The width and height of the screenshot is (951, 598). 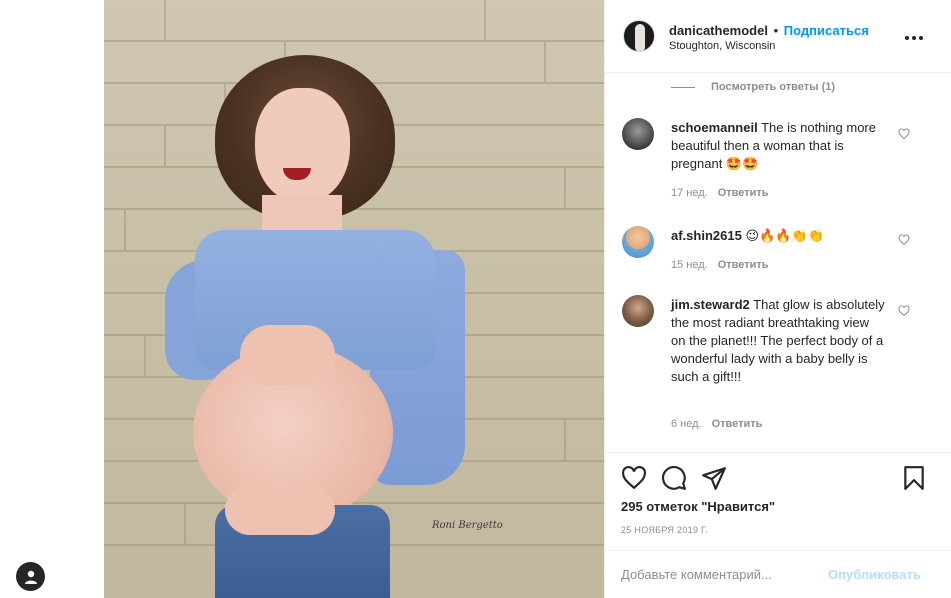 What do you see at coordinates (714, 478) in the screenshot?
I see `share-icon` at bounding box center [714, 478].